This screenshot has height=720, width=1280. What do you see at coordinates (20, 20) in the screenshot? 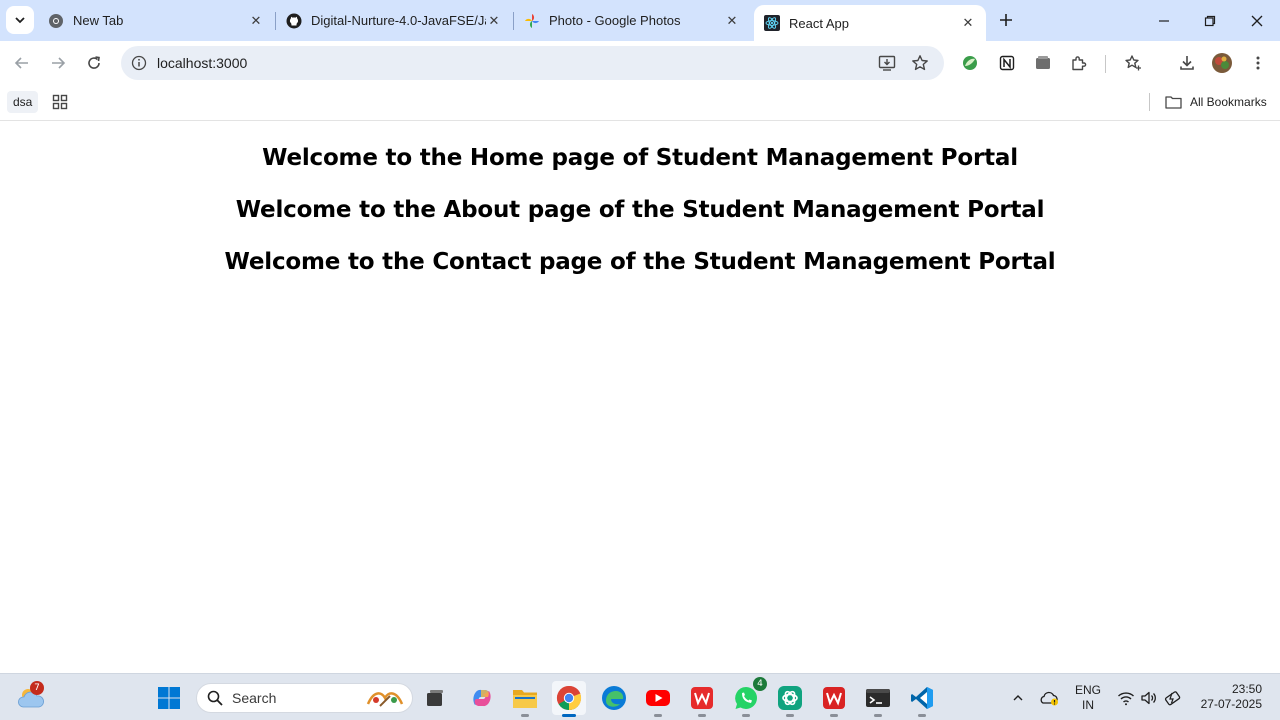
I see `tab-search-button` at bounding box center [20, 20].